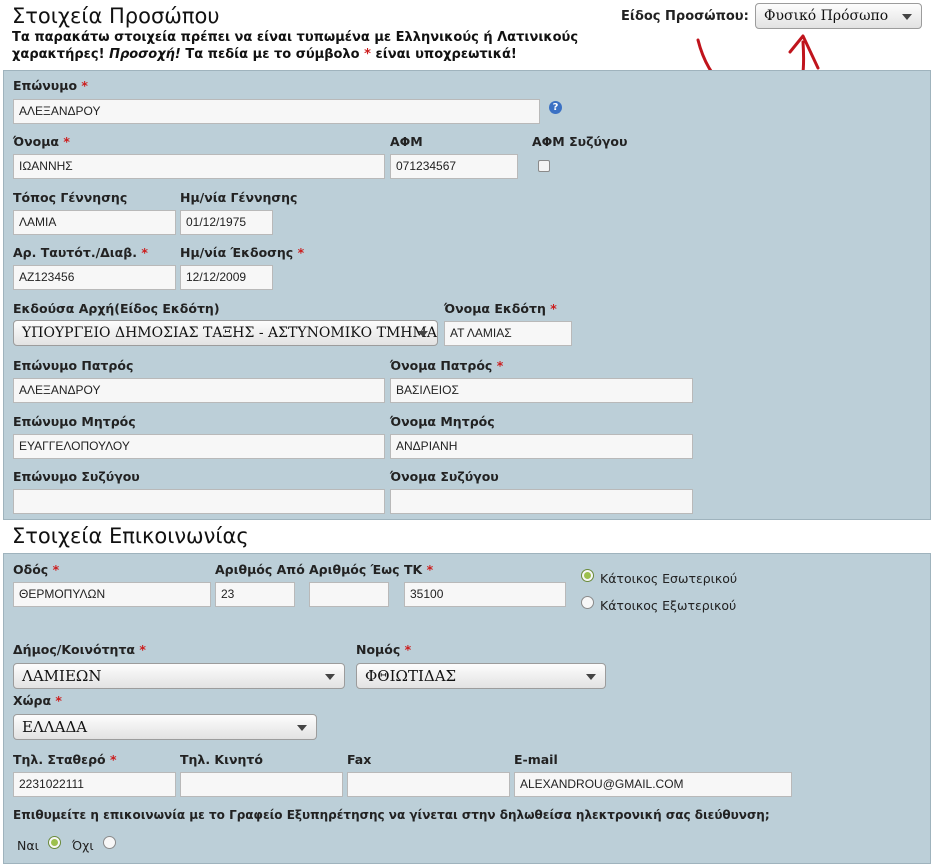 The image size is (932, 866). Describe the element at coordinates (255, 594) in the screenshot. I see `number-from-input: 23` at that location.